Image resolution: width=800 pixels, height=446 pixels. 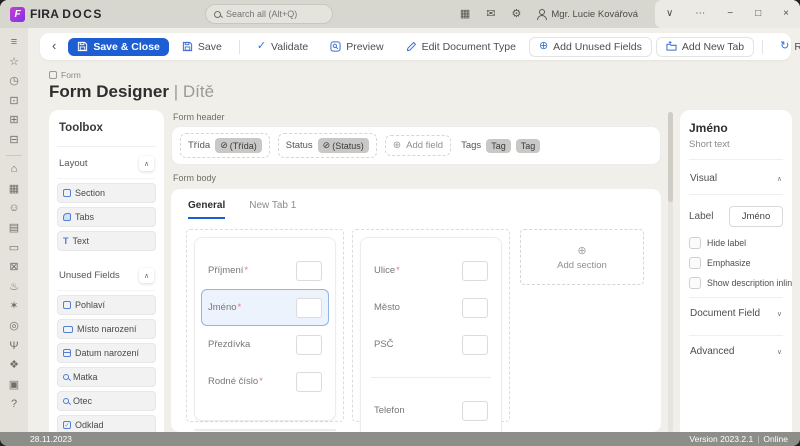 I want to click on toolbox-item-pohlavi: Pohlaví, so click(x=106, y=305).